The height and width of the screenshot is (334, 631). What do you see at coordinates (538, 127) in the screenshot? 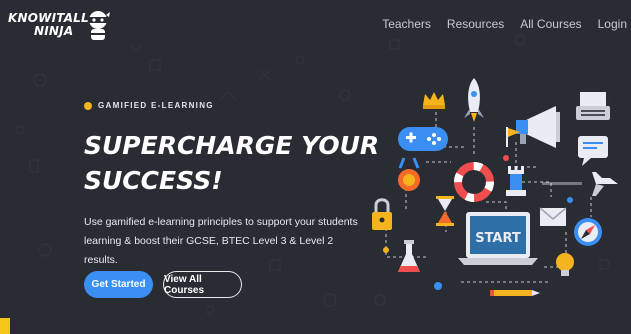
I see `megaphone-icon` at bounding box center [538, 127].